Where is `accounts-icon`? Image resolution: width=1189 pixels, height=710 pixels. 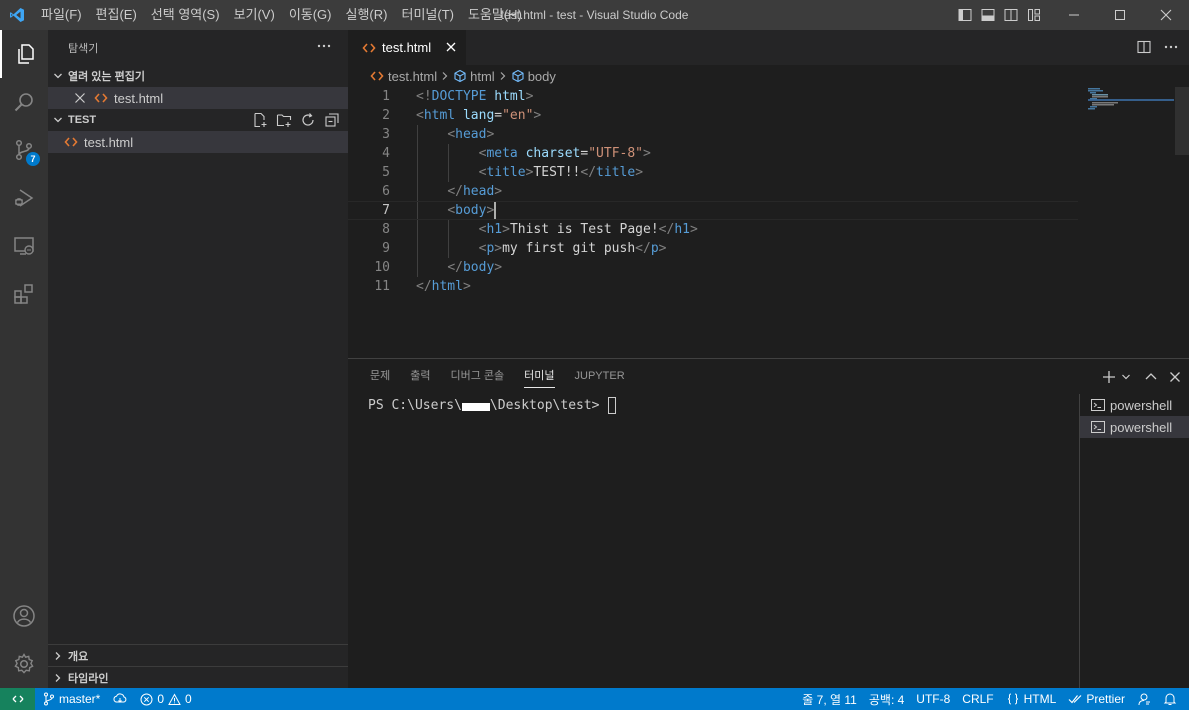 accounts-icon is located at coordinates (24, 616).